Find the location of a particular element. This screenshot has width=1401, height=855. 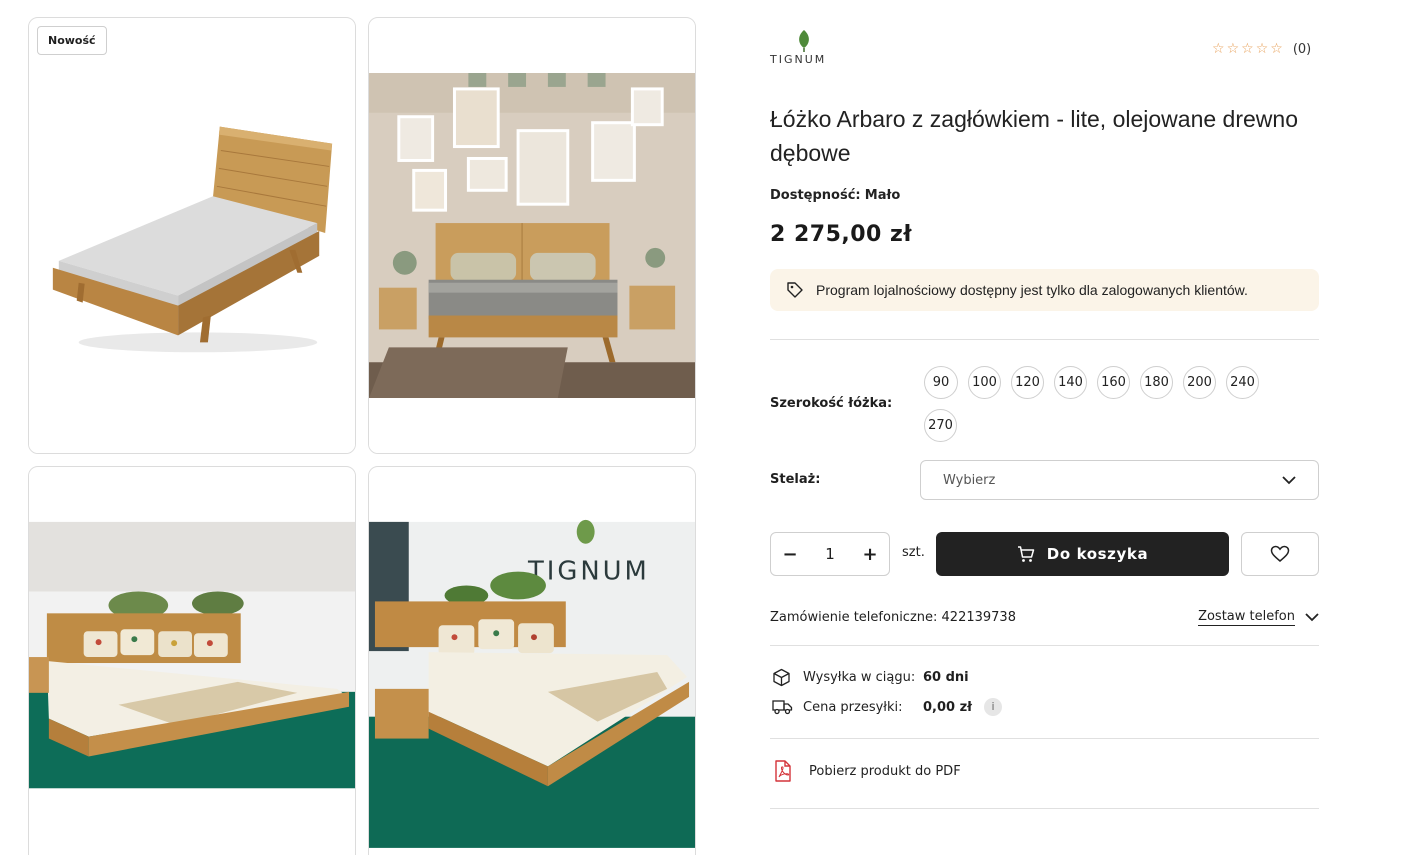

add-to-wishlist-button is located at coordinates (1280, 554).